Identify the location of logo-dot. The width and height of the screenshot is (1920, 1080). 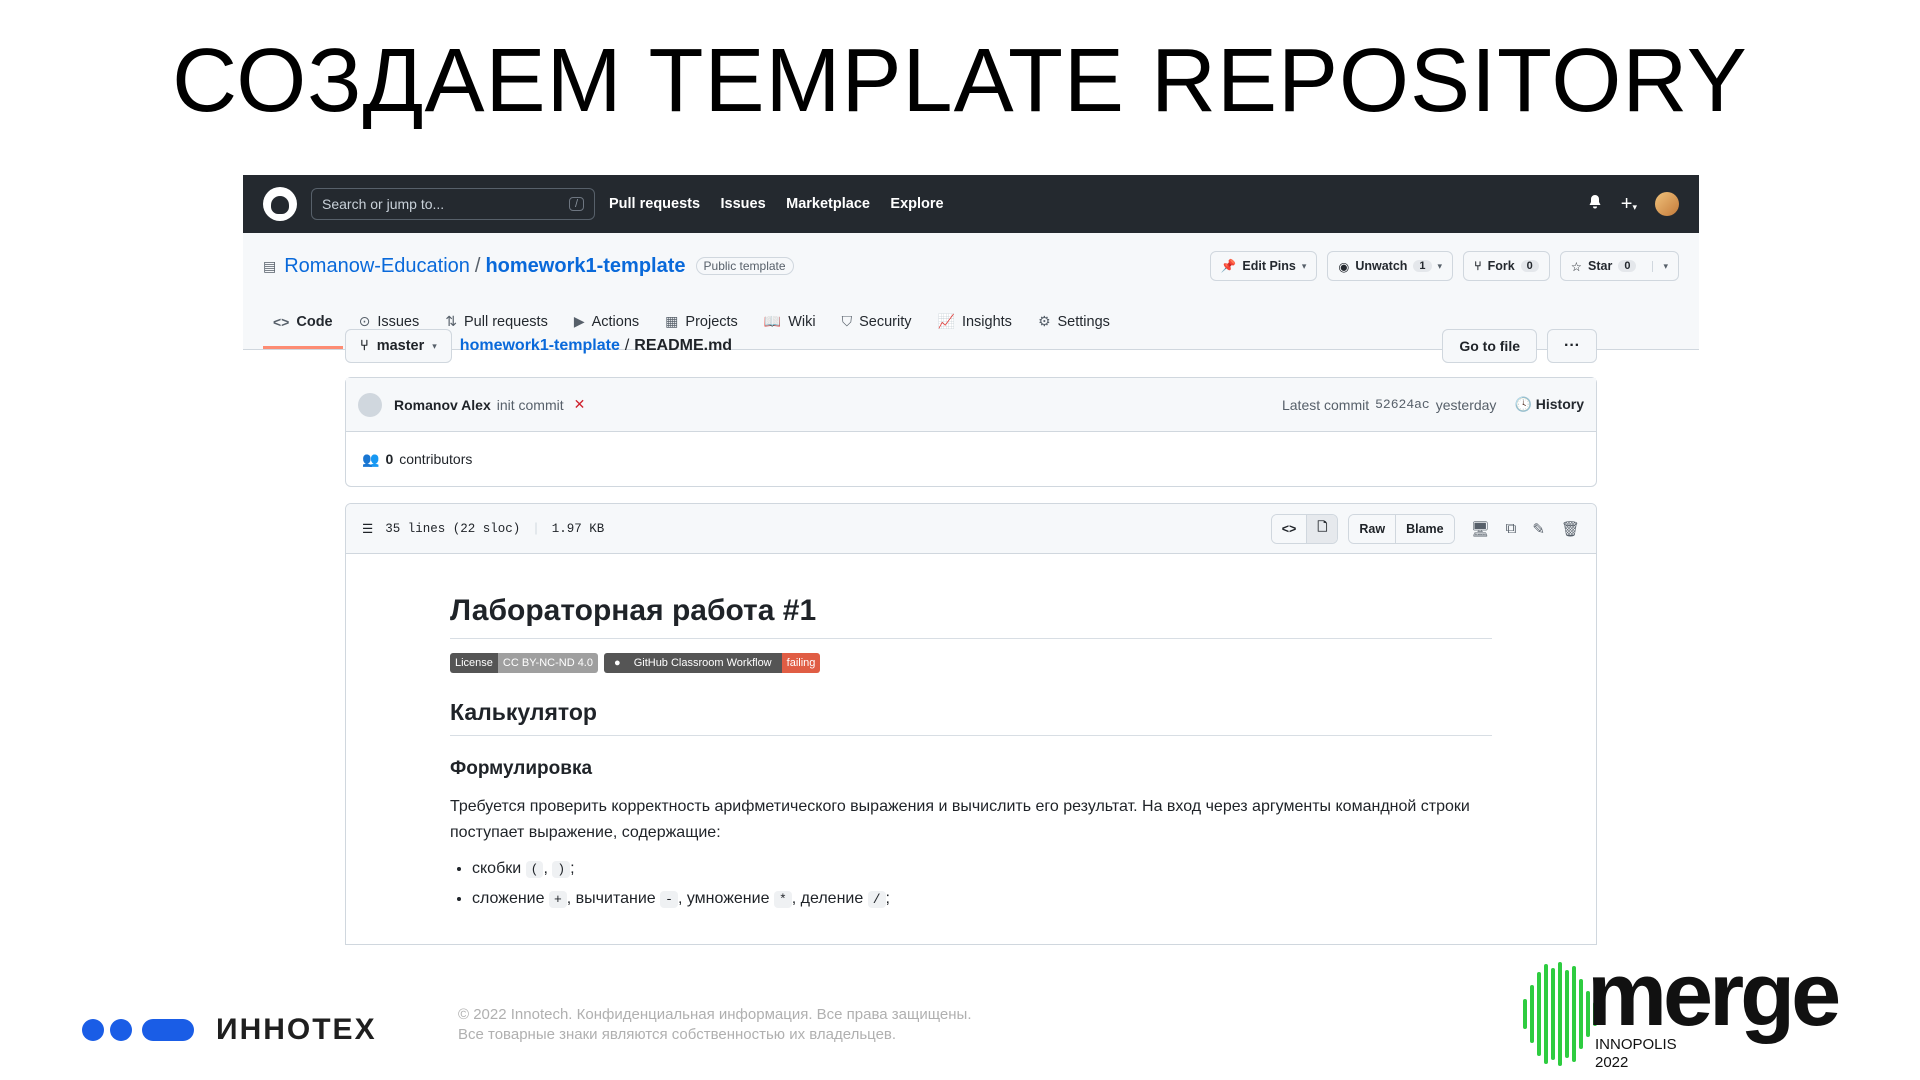
(121, 1030).